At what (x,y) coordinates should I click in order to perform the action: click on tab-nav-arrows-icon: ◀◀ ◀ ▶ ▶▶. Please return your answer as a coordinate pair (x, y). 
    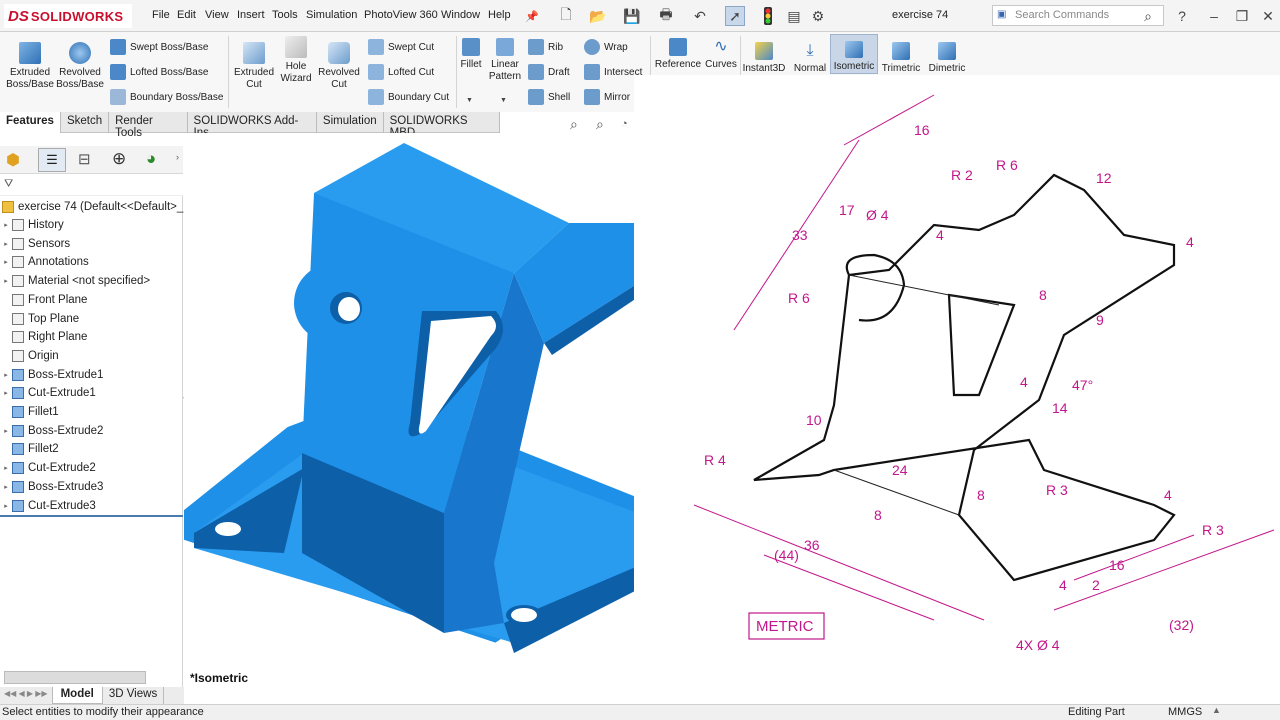
    Looking at the image, I should click on (26, 695).